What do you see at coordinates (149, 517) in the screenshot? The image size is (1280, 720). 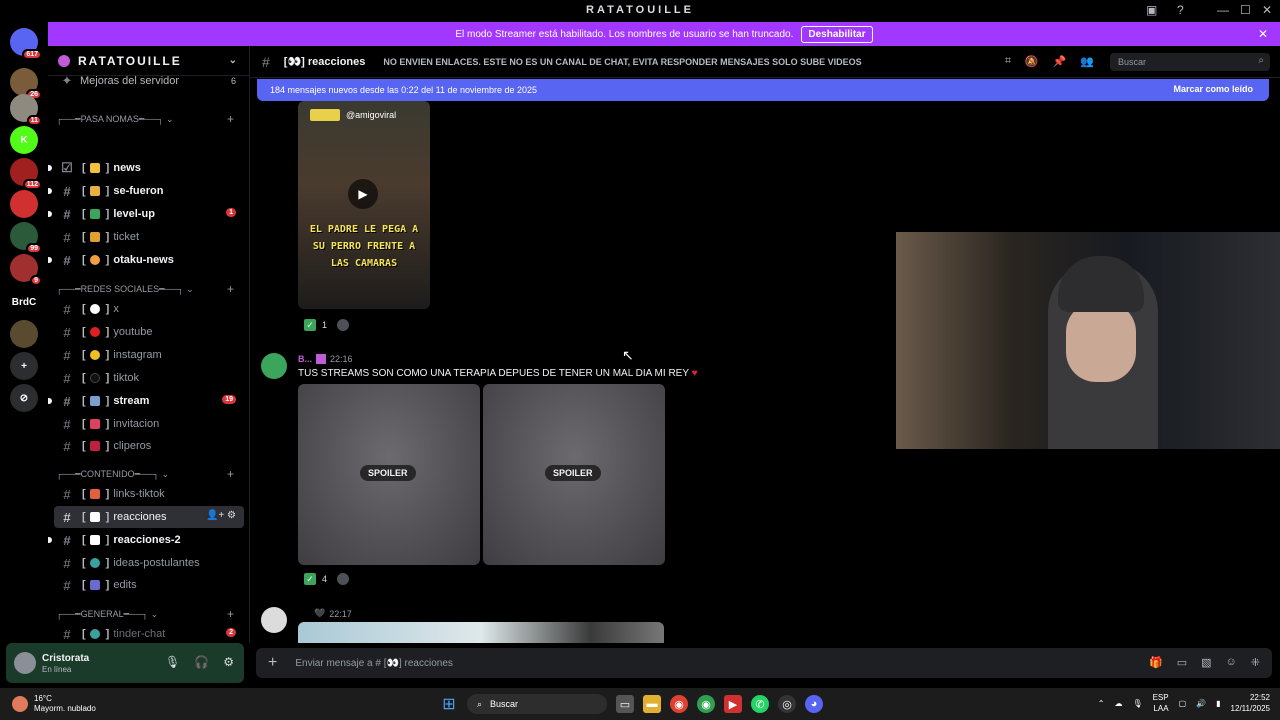 I see `sidebar-item-reacciones: # [] reacciones 👤+ ⚙` at bounding box center [149, 517].